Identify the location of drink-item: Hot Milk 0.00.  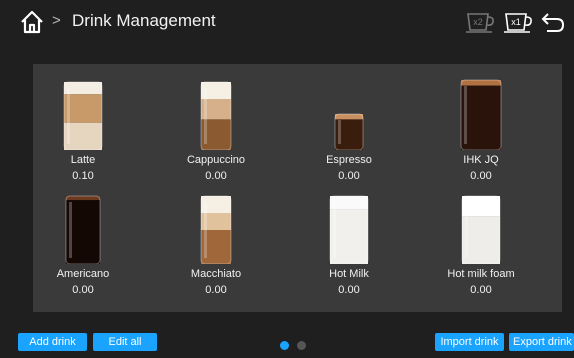
(349, 245).